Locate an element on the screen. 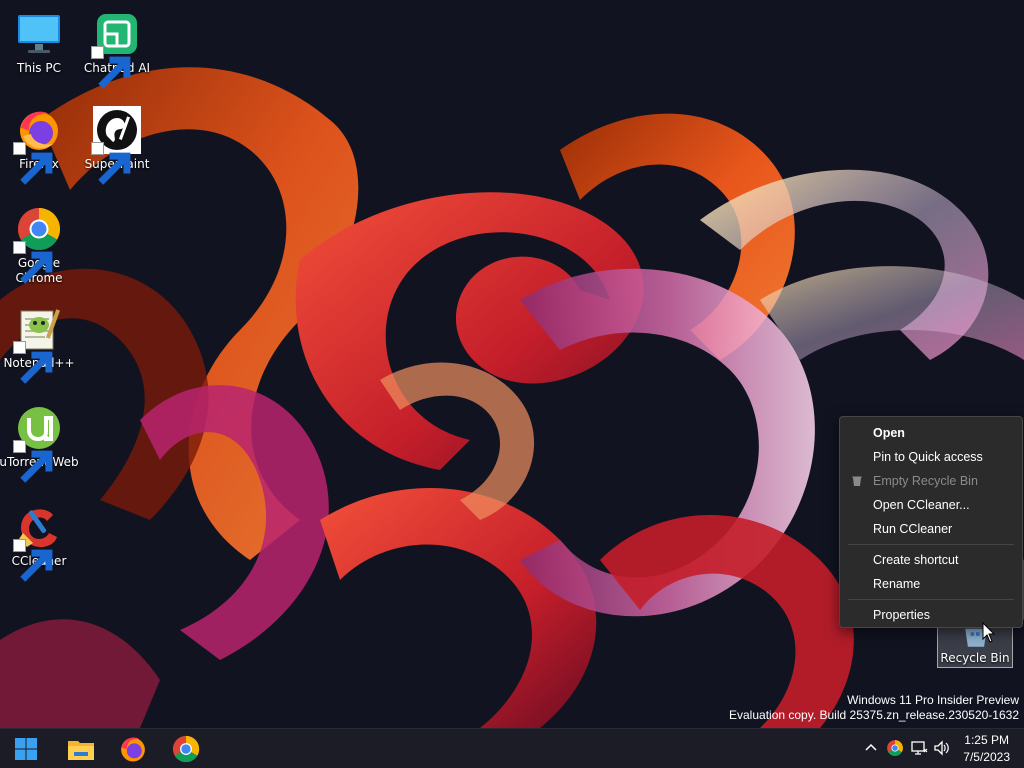  menu-item-label: Create shortcut is located at coordinates (916, 560).